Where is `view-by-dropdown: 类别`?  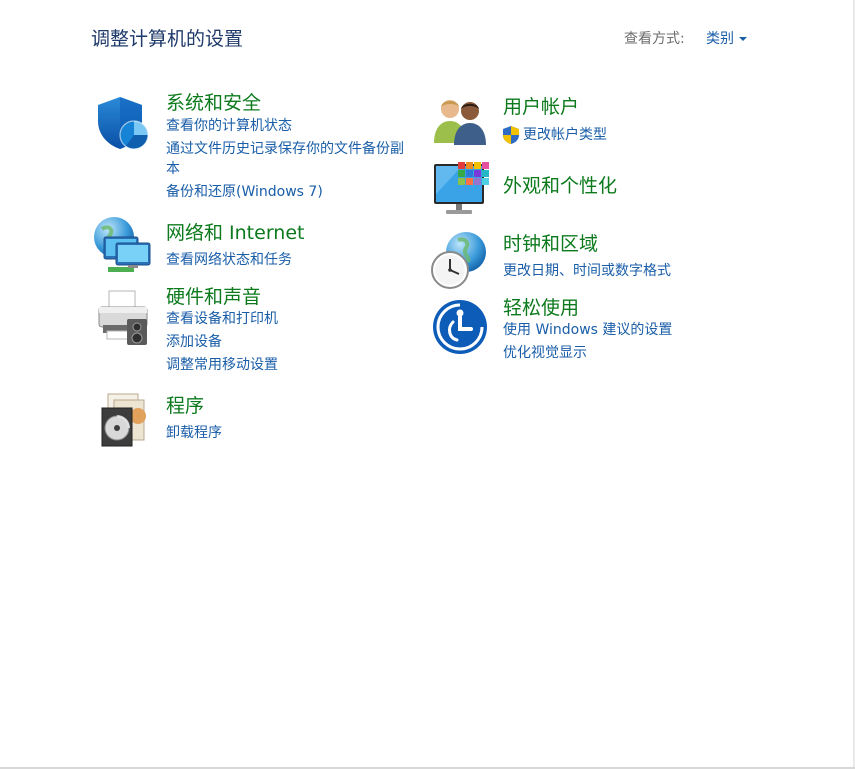 view-by-dropdown: 类别 is located at coordinates (726, 38).